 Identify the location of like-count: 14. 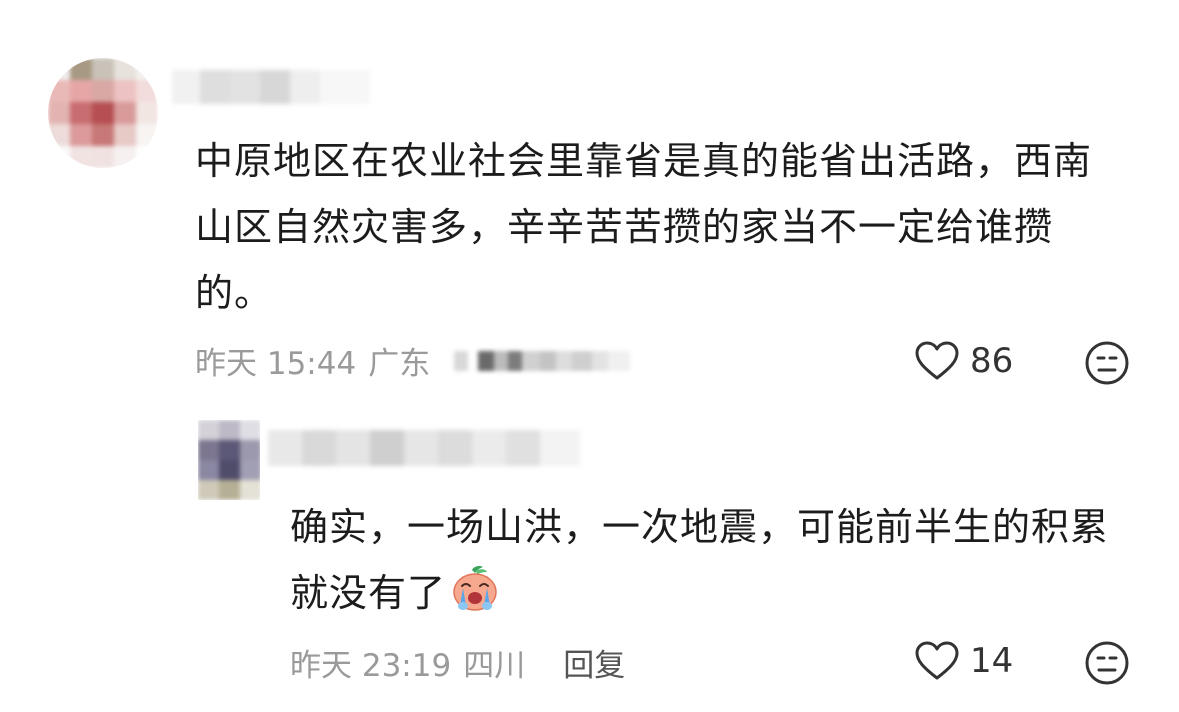
(992, 661).